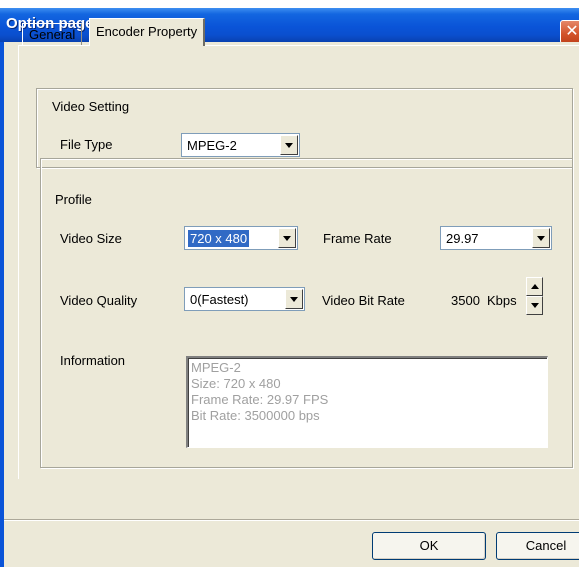 Image resolution: width=579 pixels, height=567 pixels. Describe the element at coordinates (91, 107) in the screenshot. I see `video-setting-legend: Video Setting` at that location.